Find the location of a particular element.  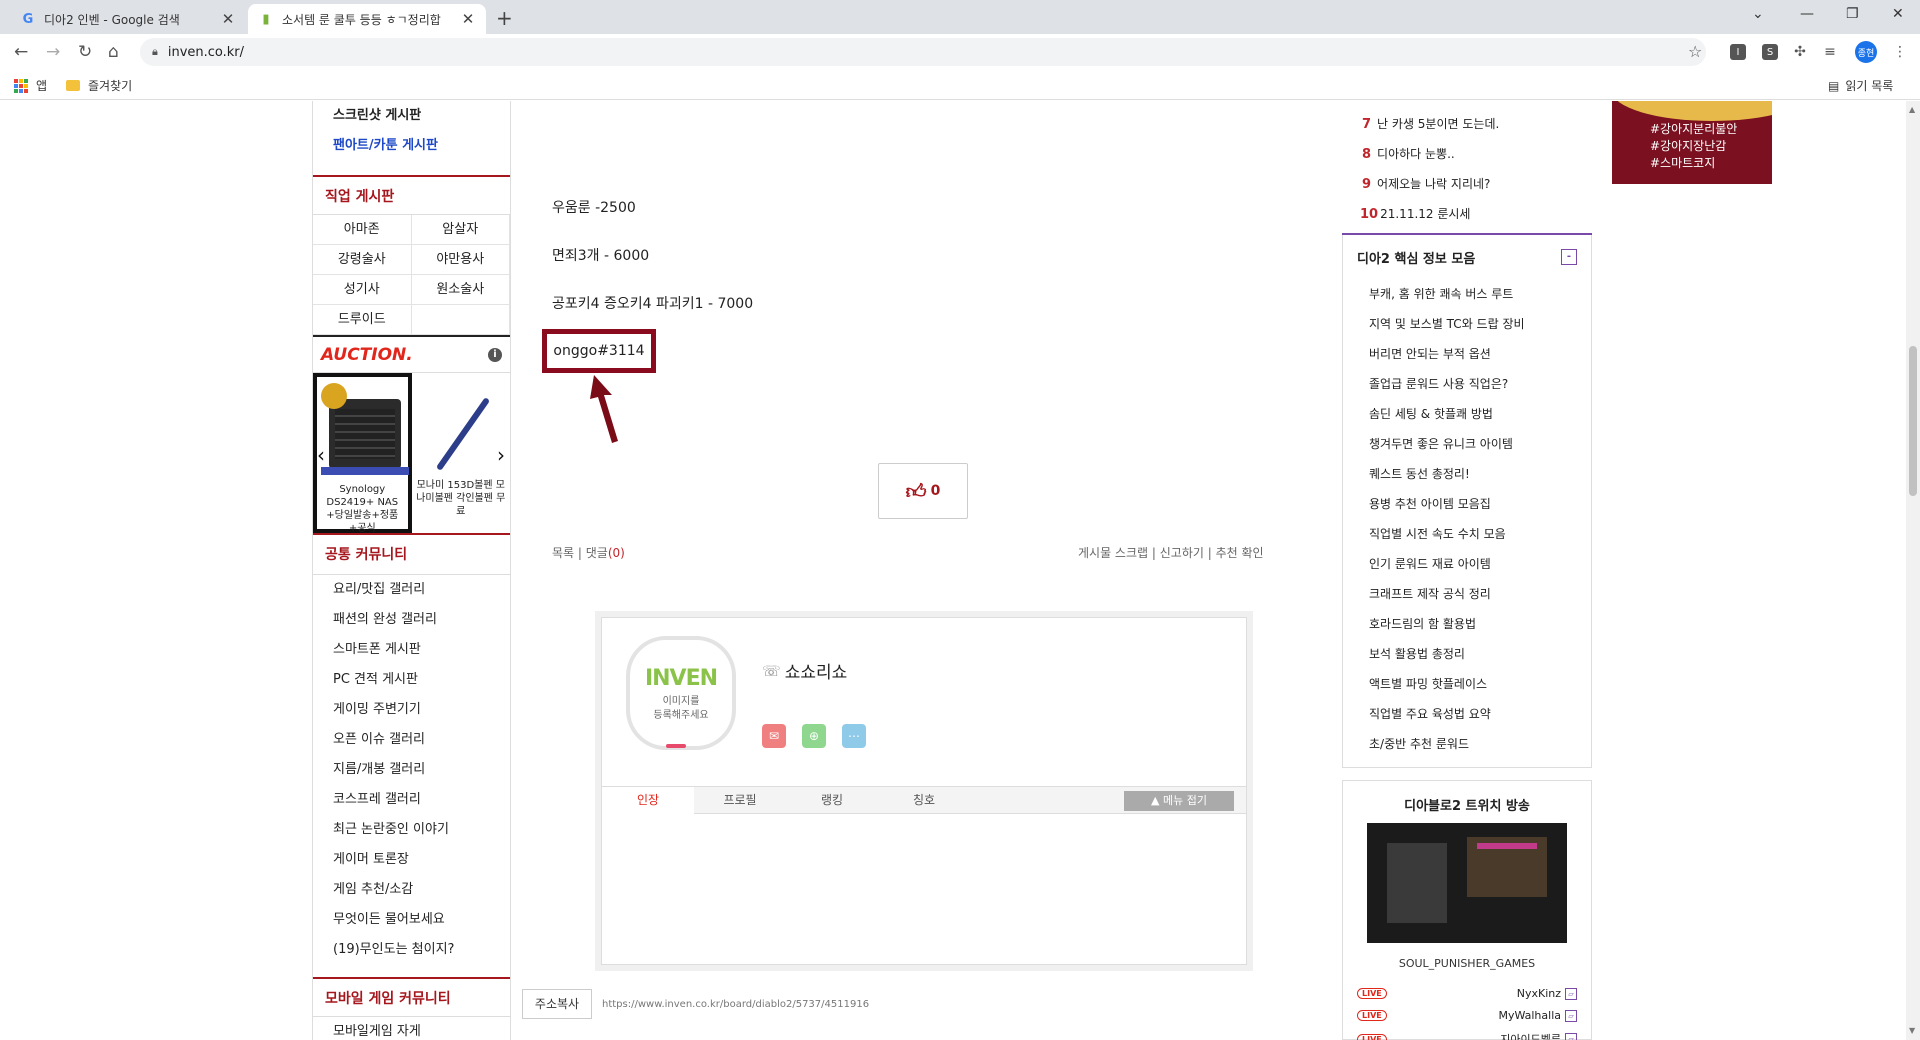

sidebar-item: 게이밍 주변기기 is located at coordinates (411, 710).